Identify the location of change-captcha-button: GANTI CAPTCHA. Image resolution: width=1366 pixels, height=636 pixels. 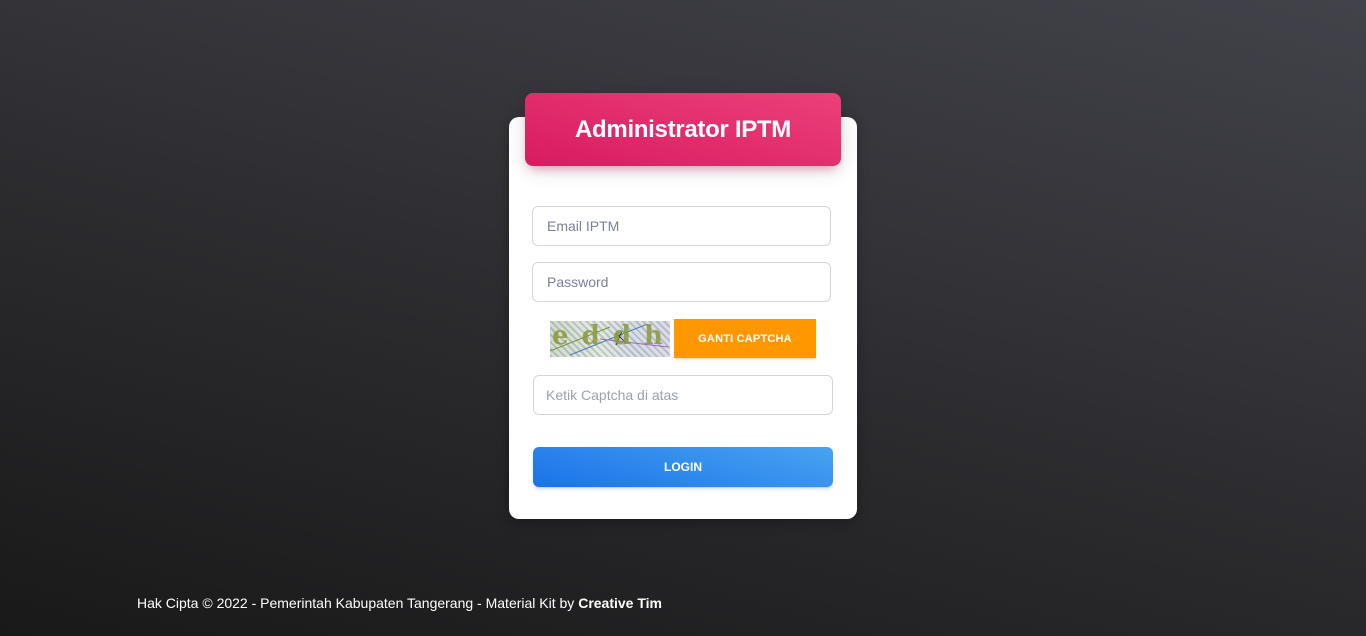
(745, 338).